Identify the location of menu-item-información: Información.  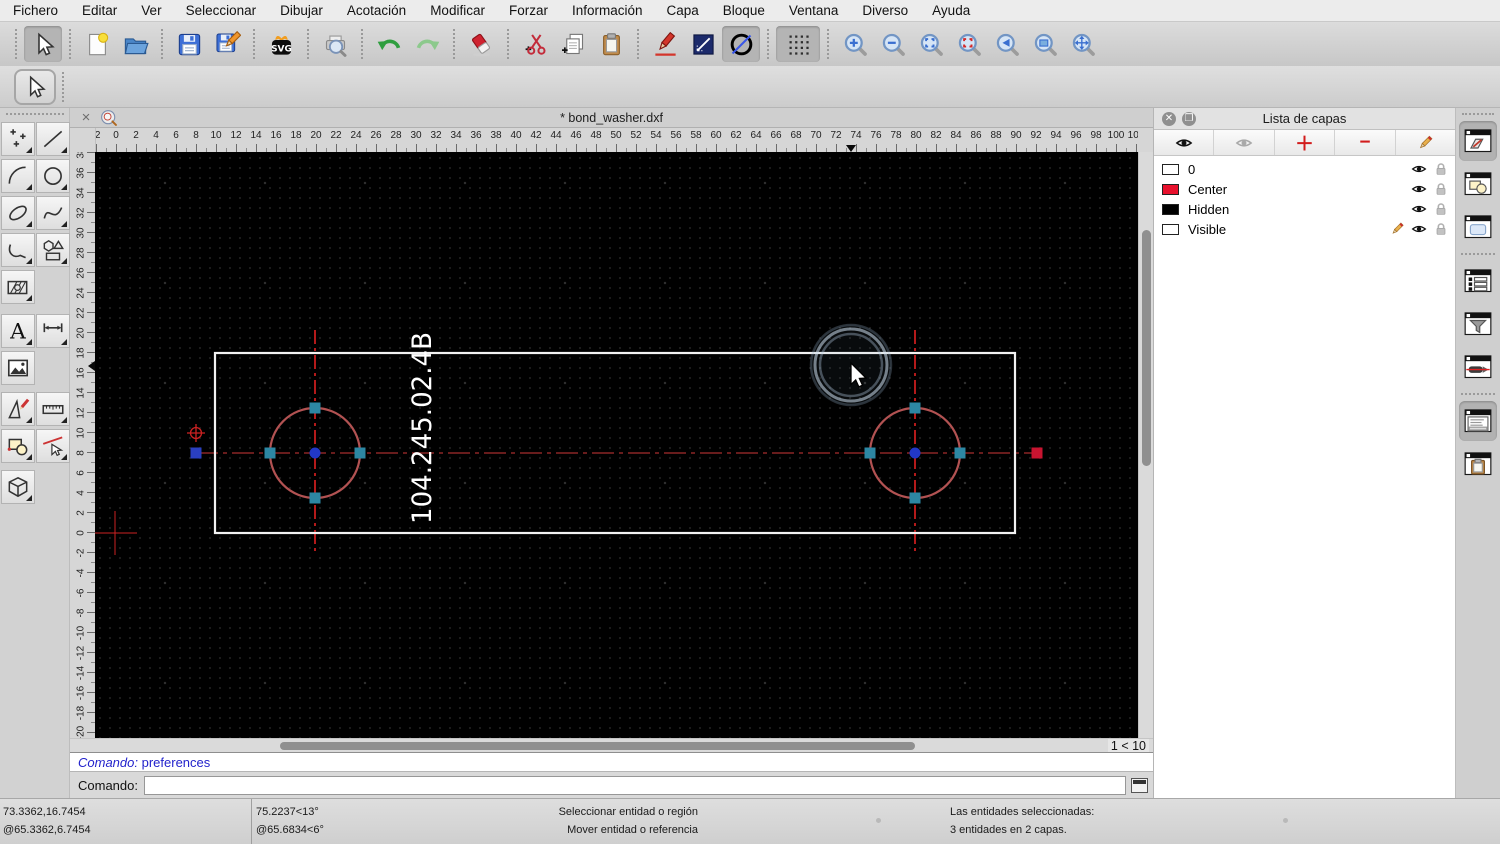
(607, 10).